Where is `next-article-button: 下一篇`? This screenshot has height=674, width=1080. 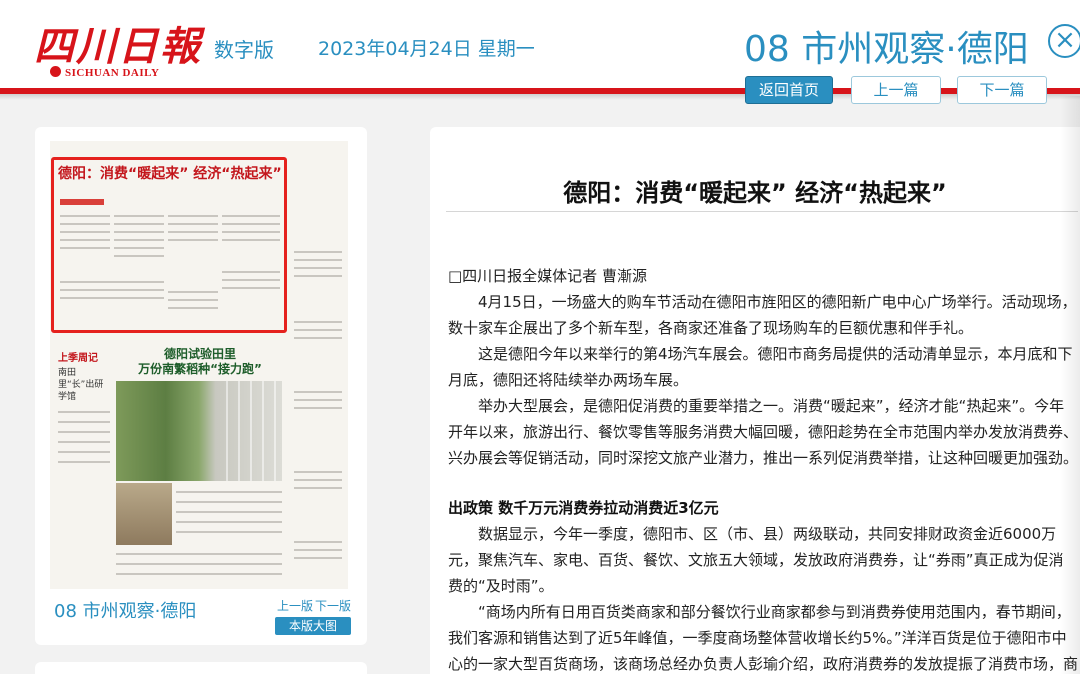 next-article-button: 下一篇 is located at coordinates (1002, 90).